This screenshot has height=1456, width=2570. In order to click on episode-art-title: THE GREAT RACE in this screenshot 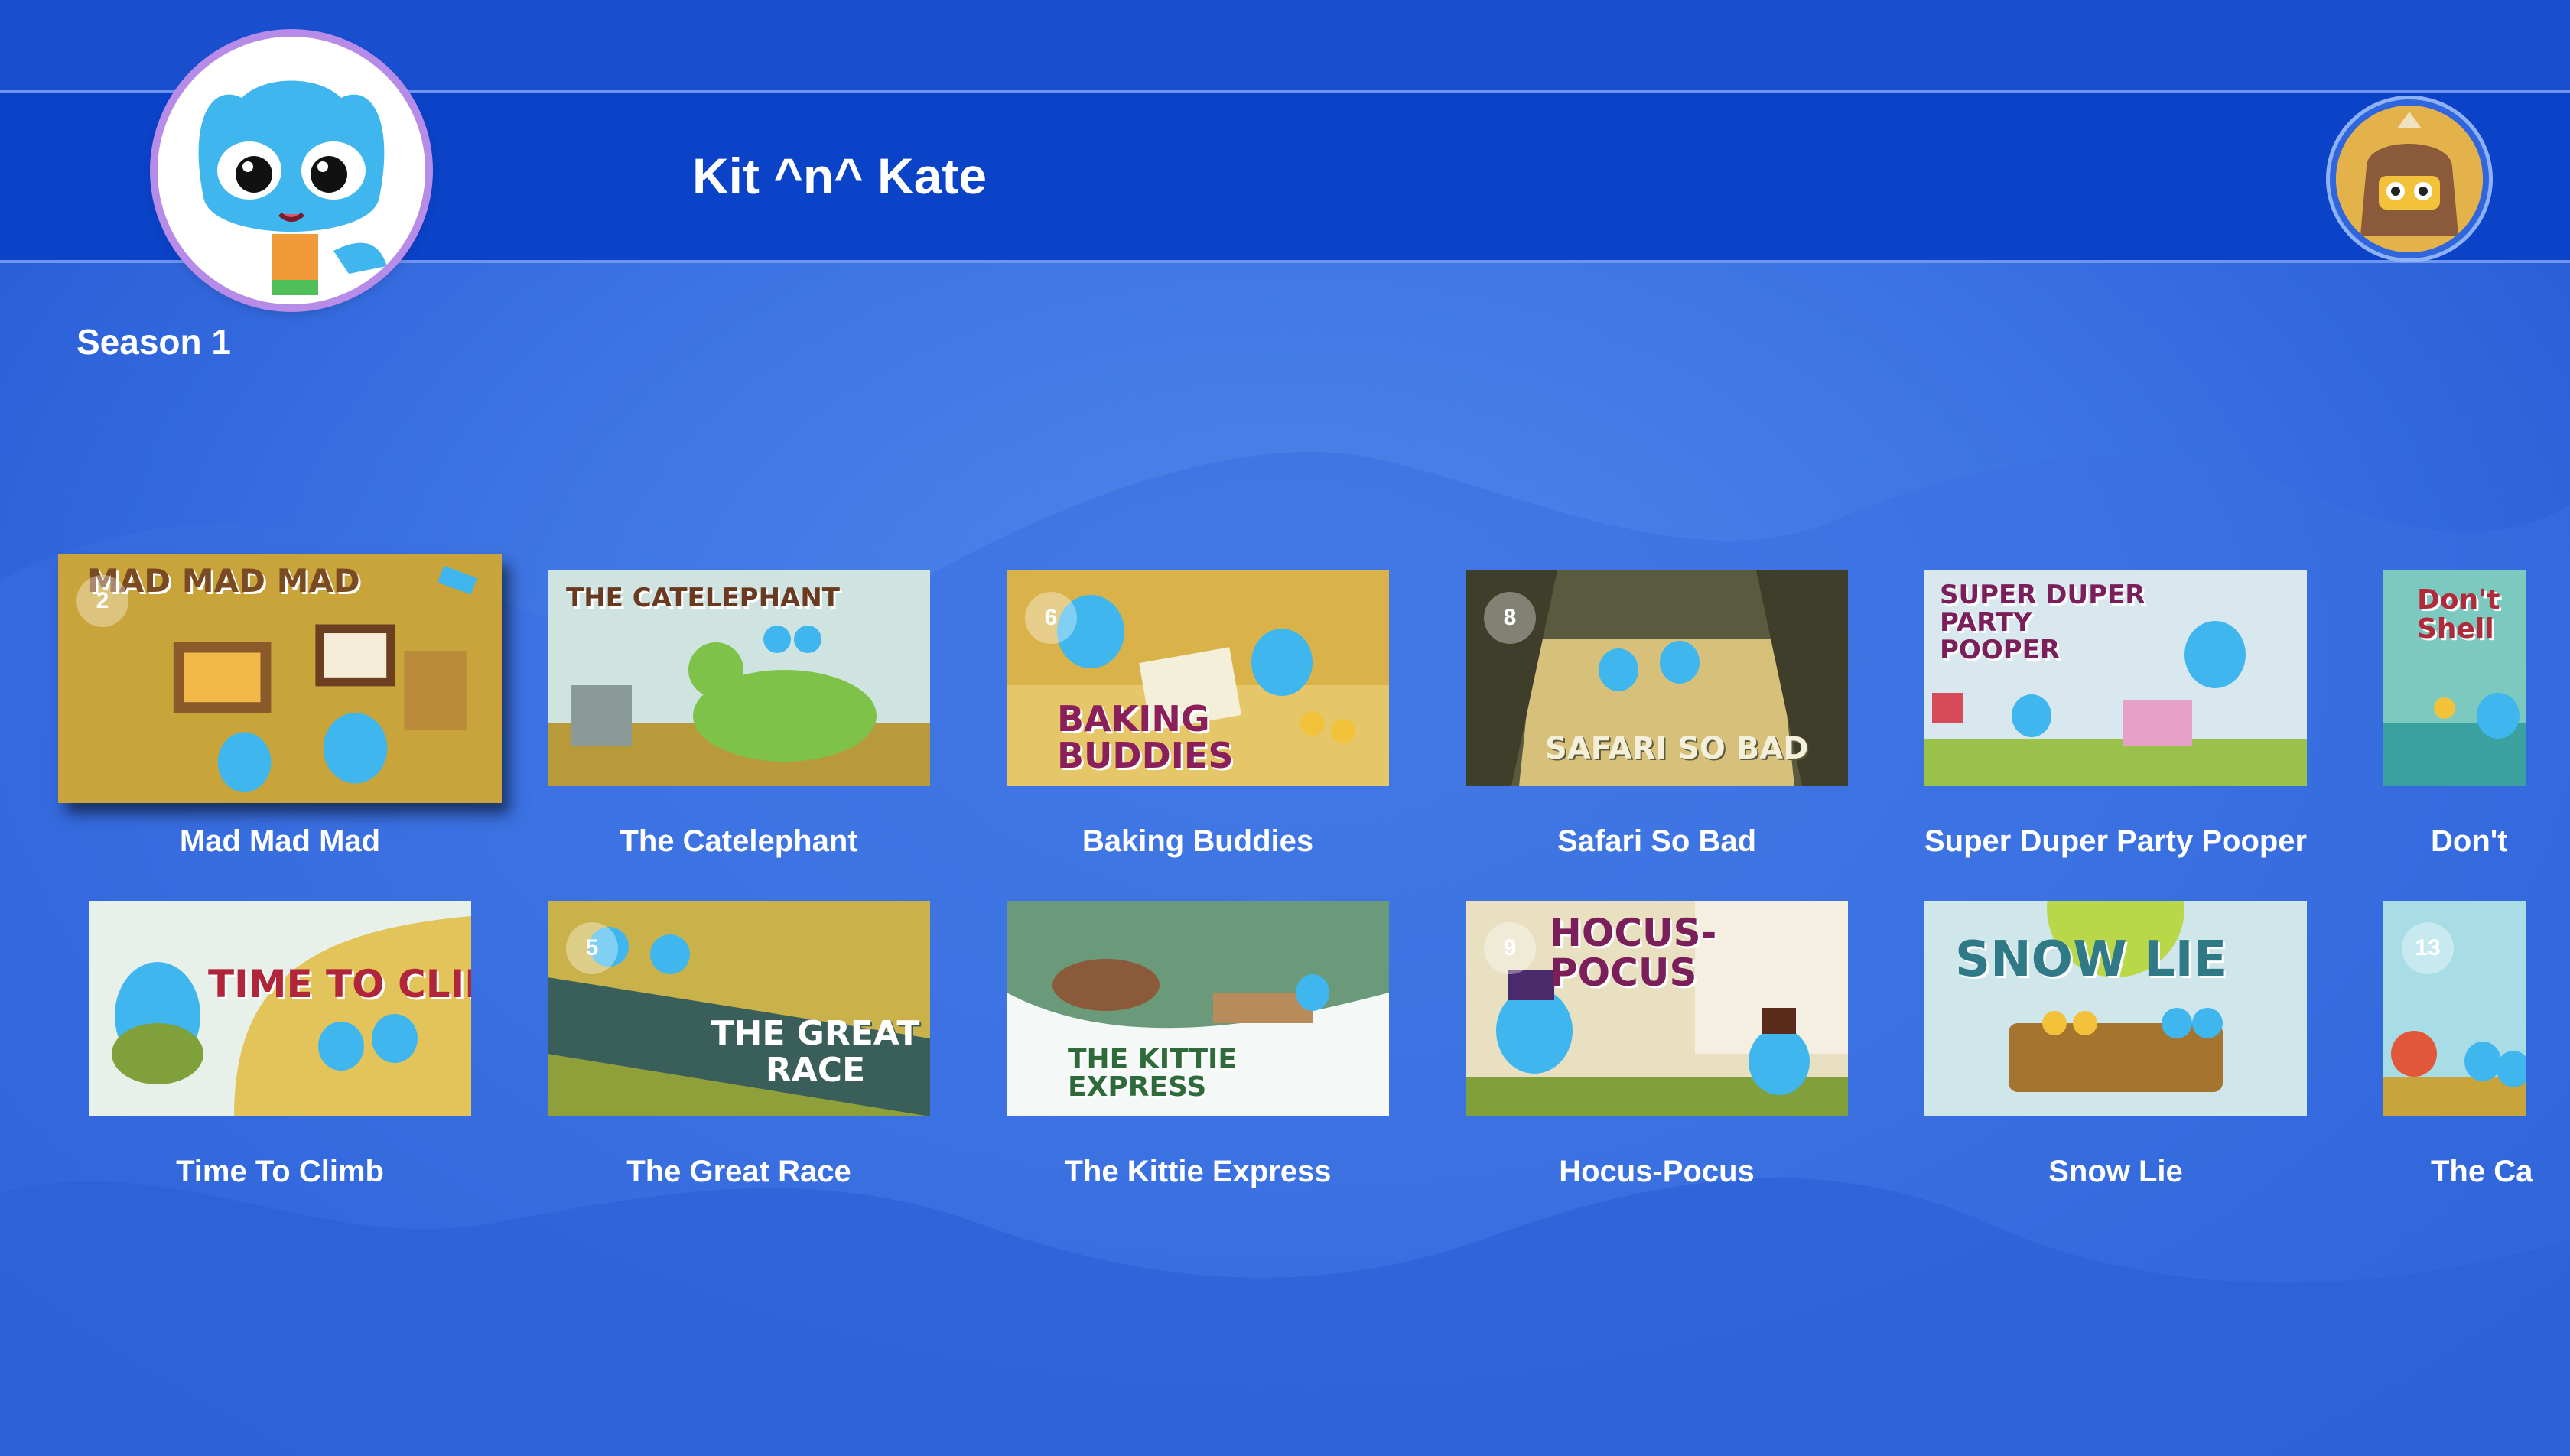, I will do `click(815, 1052)`.